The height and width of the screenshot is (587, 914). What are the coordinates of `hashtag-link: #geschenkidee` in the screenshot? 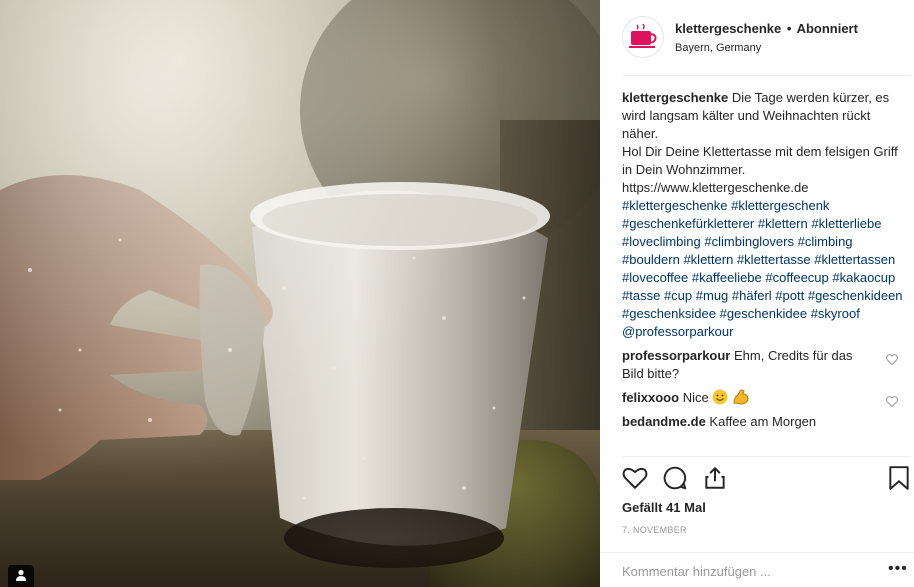 It's located at (763, 313).